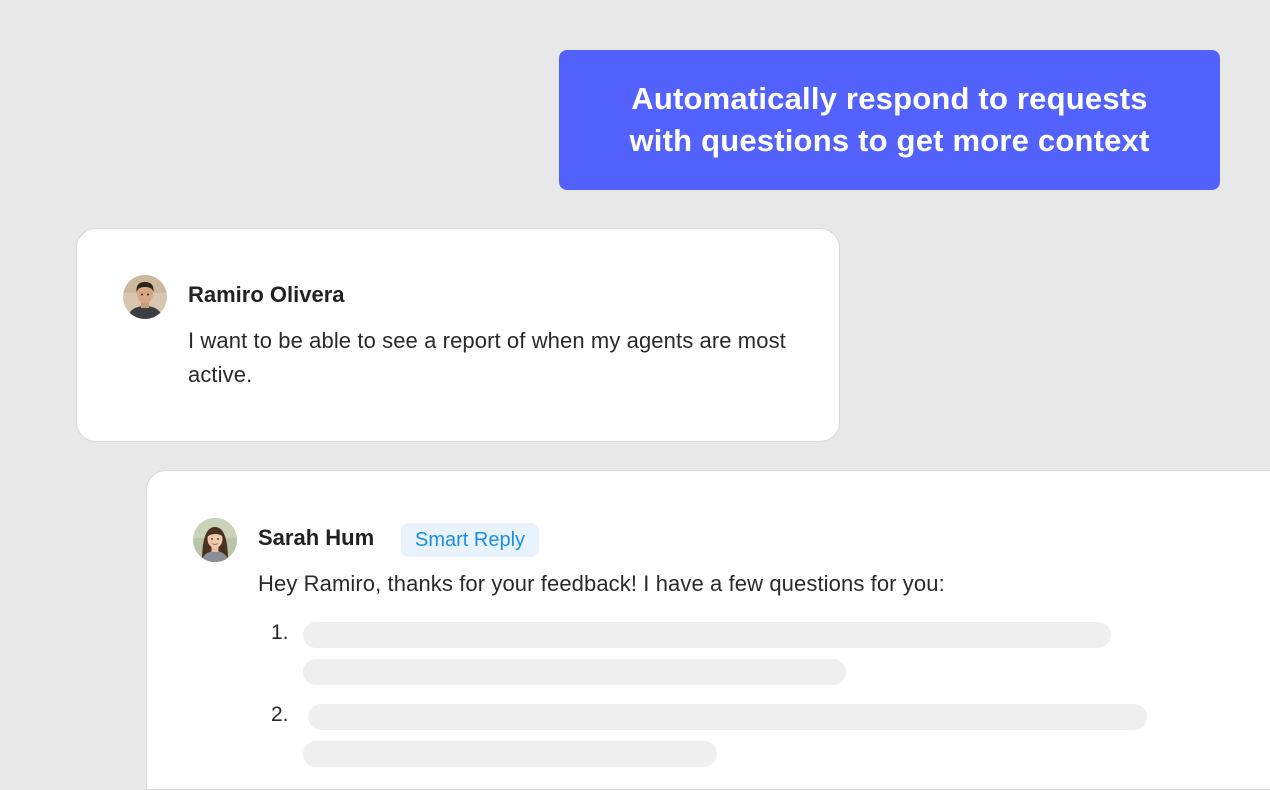  Describe the element at coordinates (470, 540) in the screenshot. I see `smart-reply-badge: Smart Reply` at that location.